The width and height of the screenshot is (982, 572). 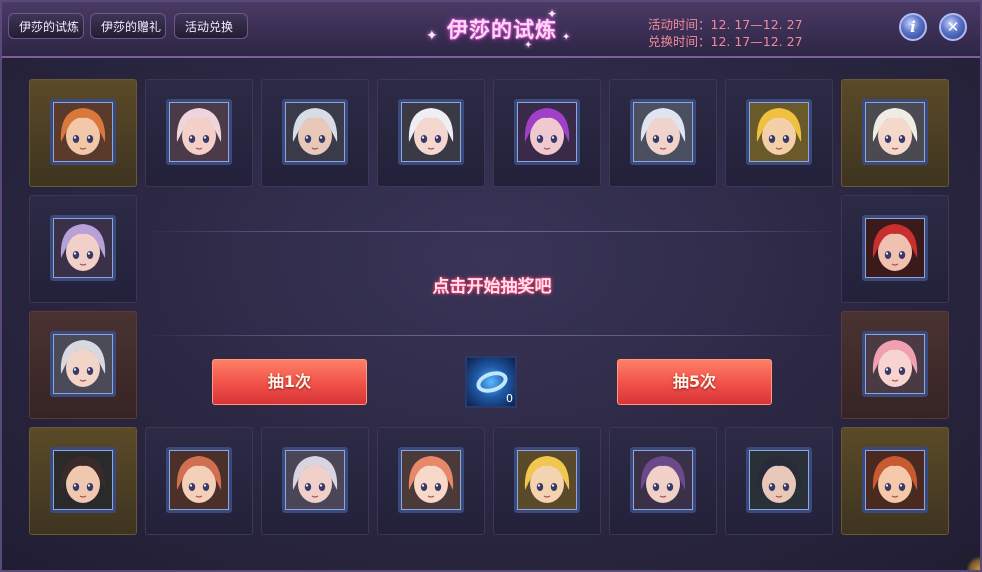 I want to click on draw-five-button: 抽5次, so click(x=694, y=382).